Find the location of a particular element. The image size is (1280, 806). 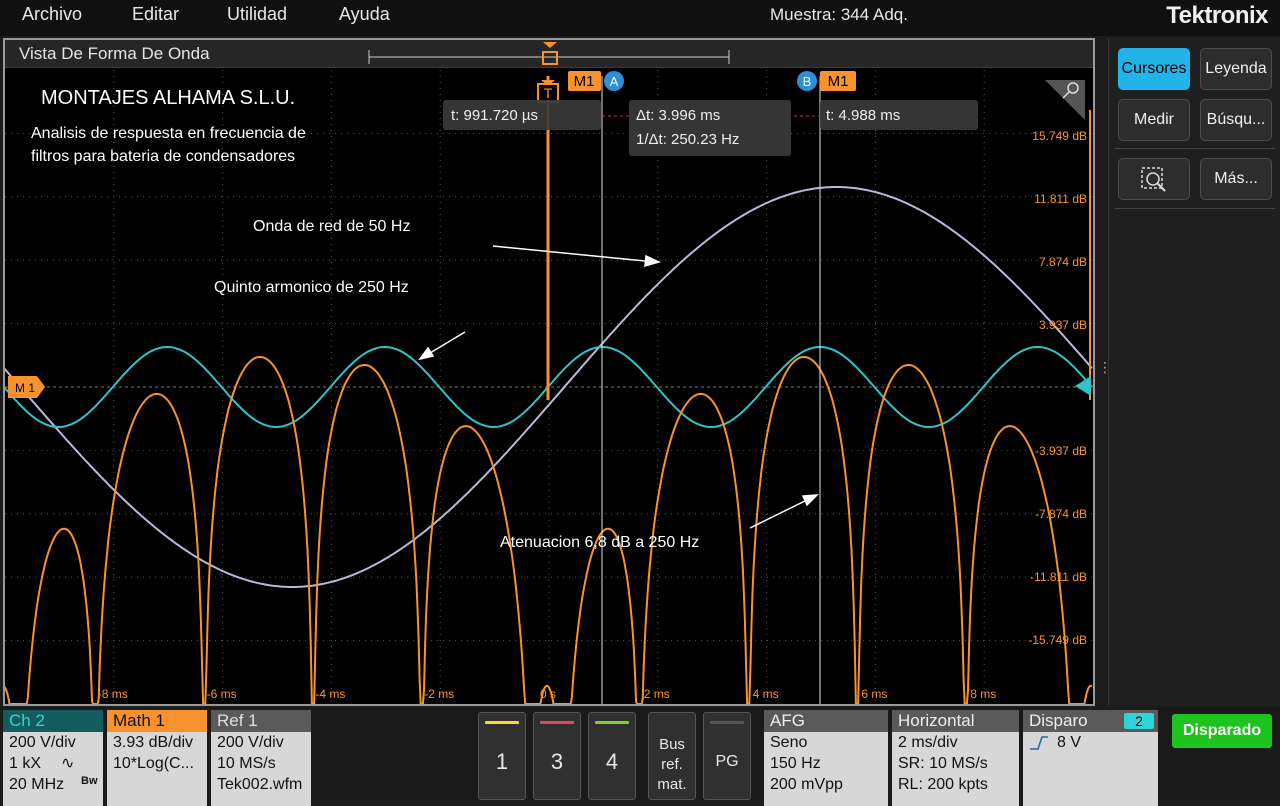

channel-1-button: 1 is located at coordinates (502, 756).